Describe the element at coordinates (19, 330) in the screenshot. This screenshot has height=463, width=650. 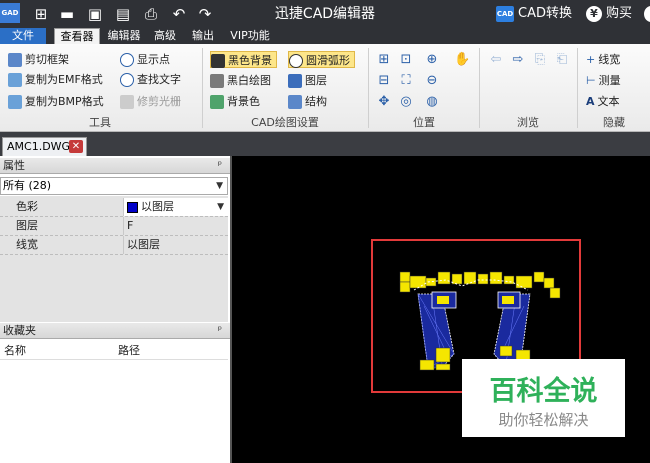
I see `favorites-title: 收藏夹` at that location.